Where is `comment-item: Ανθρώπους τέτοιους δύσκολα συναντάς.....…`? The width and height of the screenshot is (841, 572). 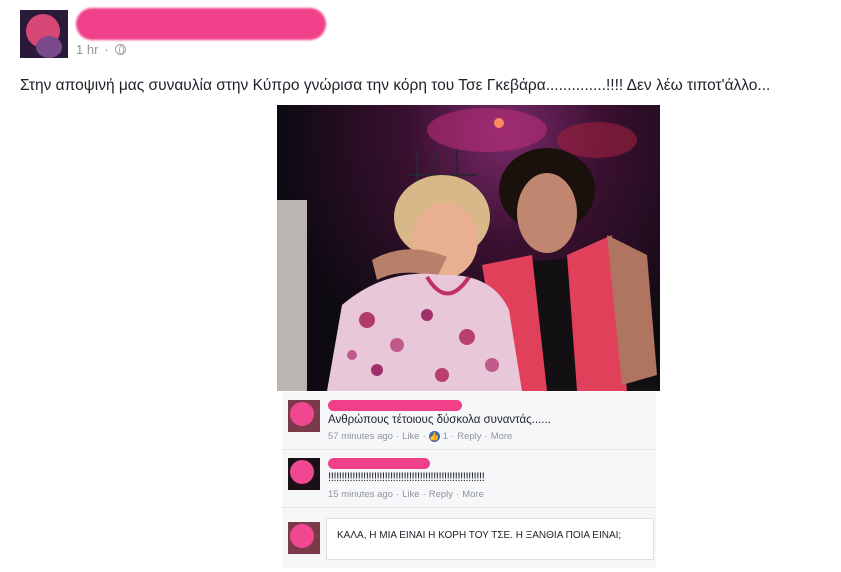
comment-item: Ανθρώπους τέτοιους δύσκολα συναντάς.....… is located at coordinates (469, 421).